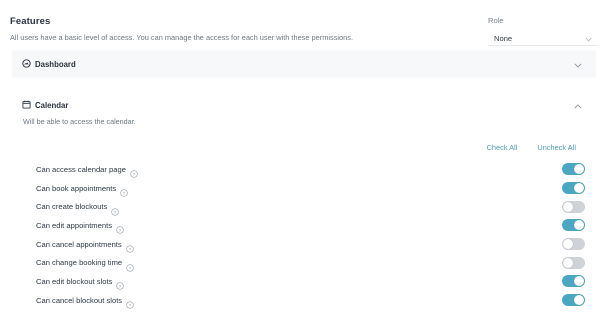 The width and height of the screenshot is (610, 327). What do you see at coordinates (311, 262) in the screenshot?
I see `permission-row: Can change booking time ?` at bounding box center [311, 262].